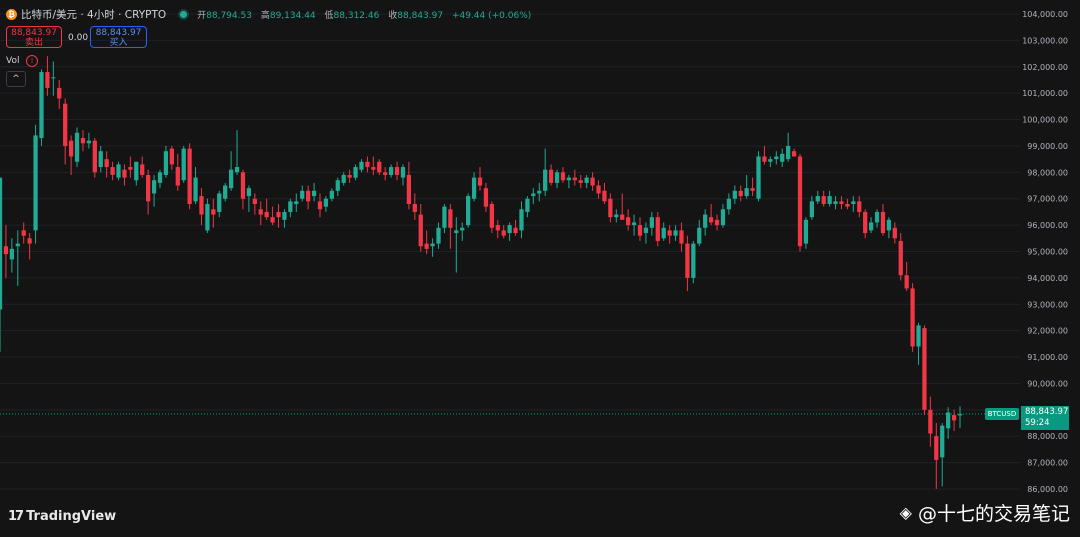 The height and width of the screenshot is (537, 1080). I want to click on sell-button: 88,843.97 卖出, so click(34, 37).